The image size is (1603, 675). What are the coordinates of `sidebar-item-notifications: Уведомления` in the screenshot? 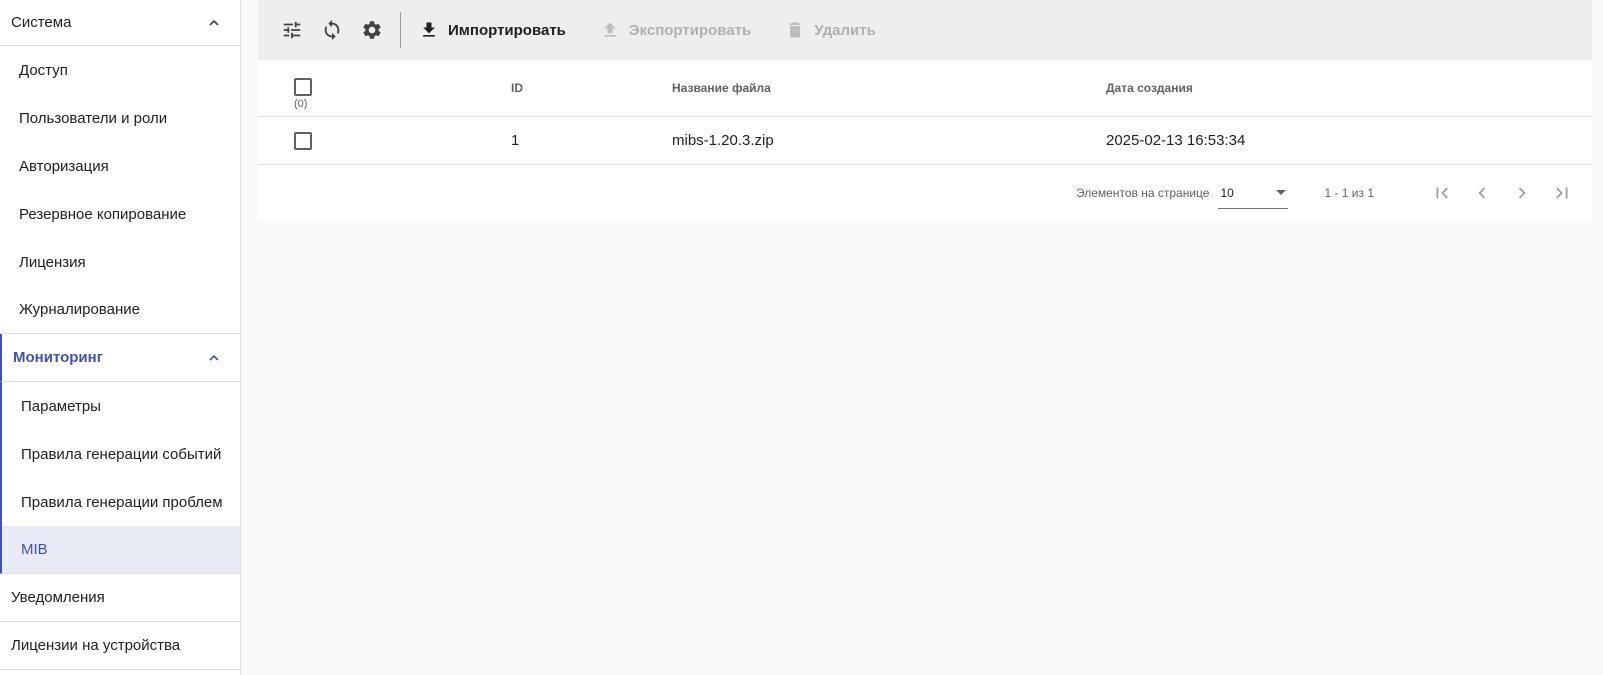 It's located at (120, 598).